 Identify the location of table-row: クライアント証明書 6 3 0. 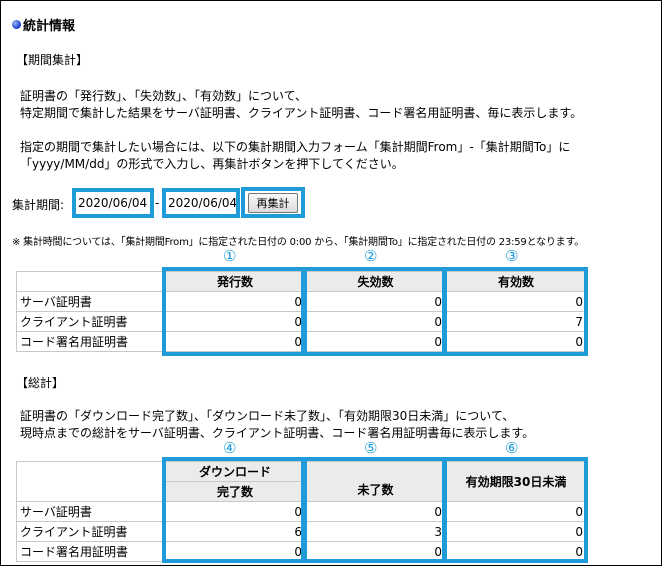
(301, 531).